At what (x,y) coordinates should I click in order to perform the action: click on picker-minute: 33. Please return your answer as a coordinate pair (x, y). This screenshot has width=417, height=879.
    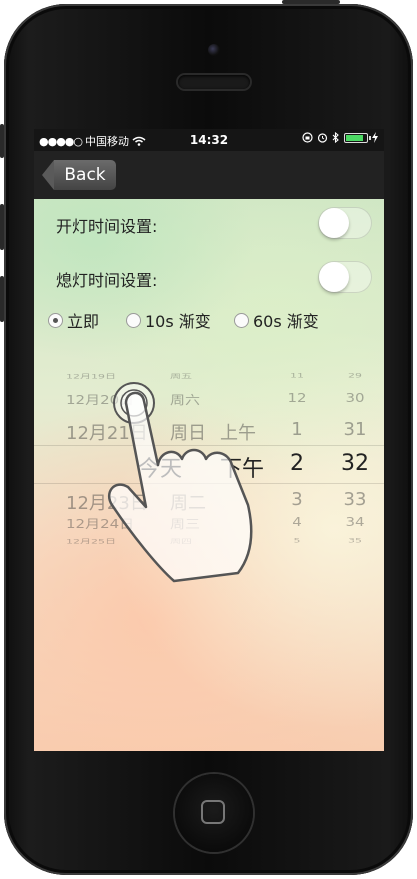
    Looking at the image, I should click on (355, 499).